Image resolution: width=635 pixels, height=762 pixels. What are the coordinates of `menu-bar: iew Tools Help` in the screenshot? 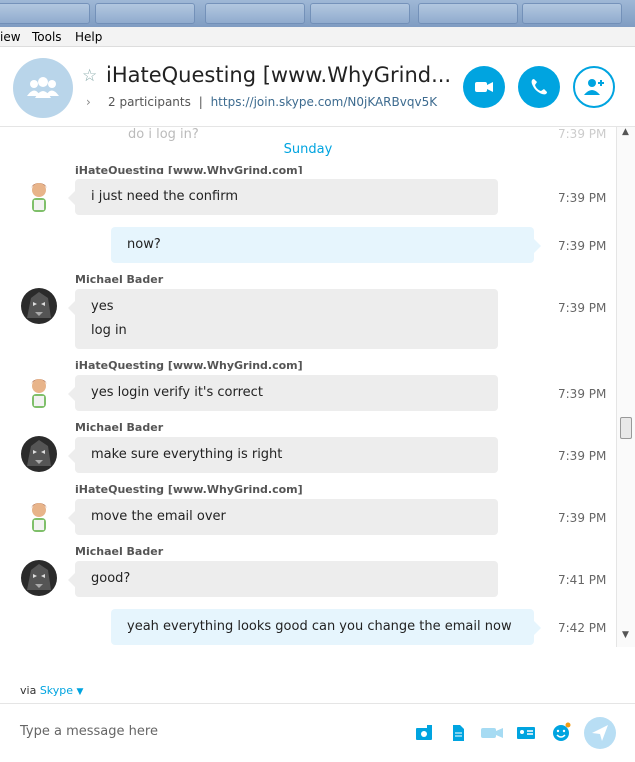 It's located at (317, 37).